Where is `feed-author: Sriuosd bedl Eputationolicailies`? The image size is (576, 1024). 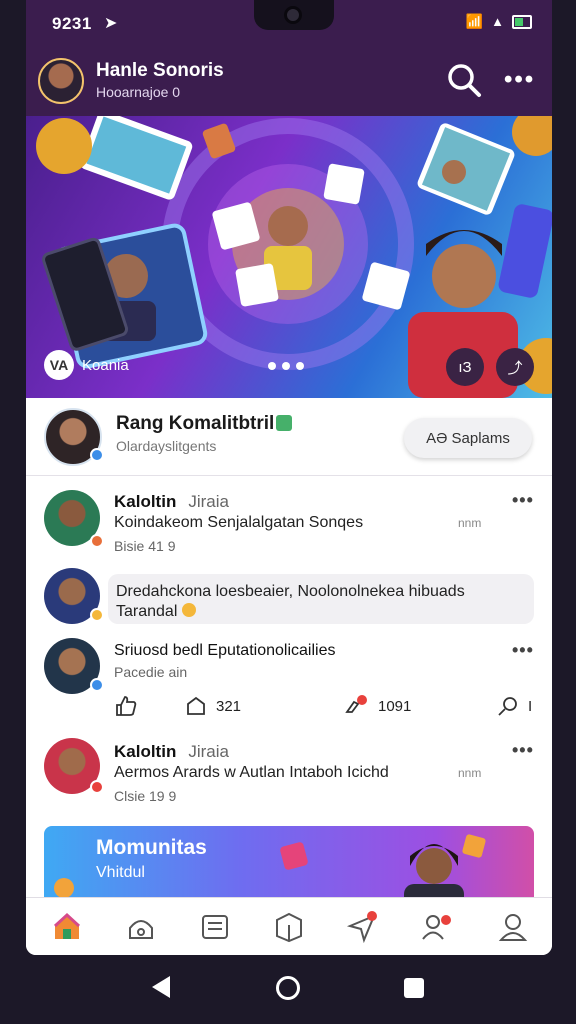 feed-author: Sriuosd bedl Eputationolicailies is located at coordinates (225, 650).